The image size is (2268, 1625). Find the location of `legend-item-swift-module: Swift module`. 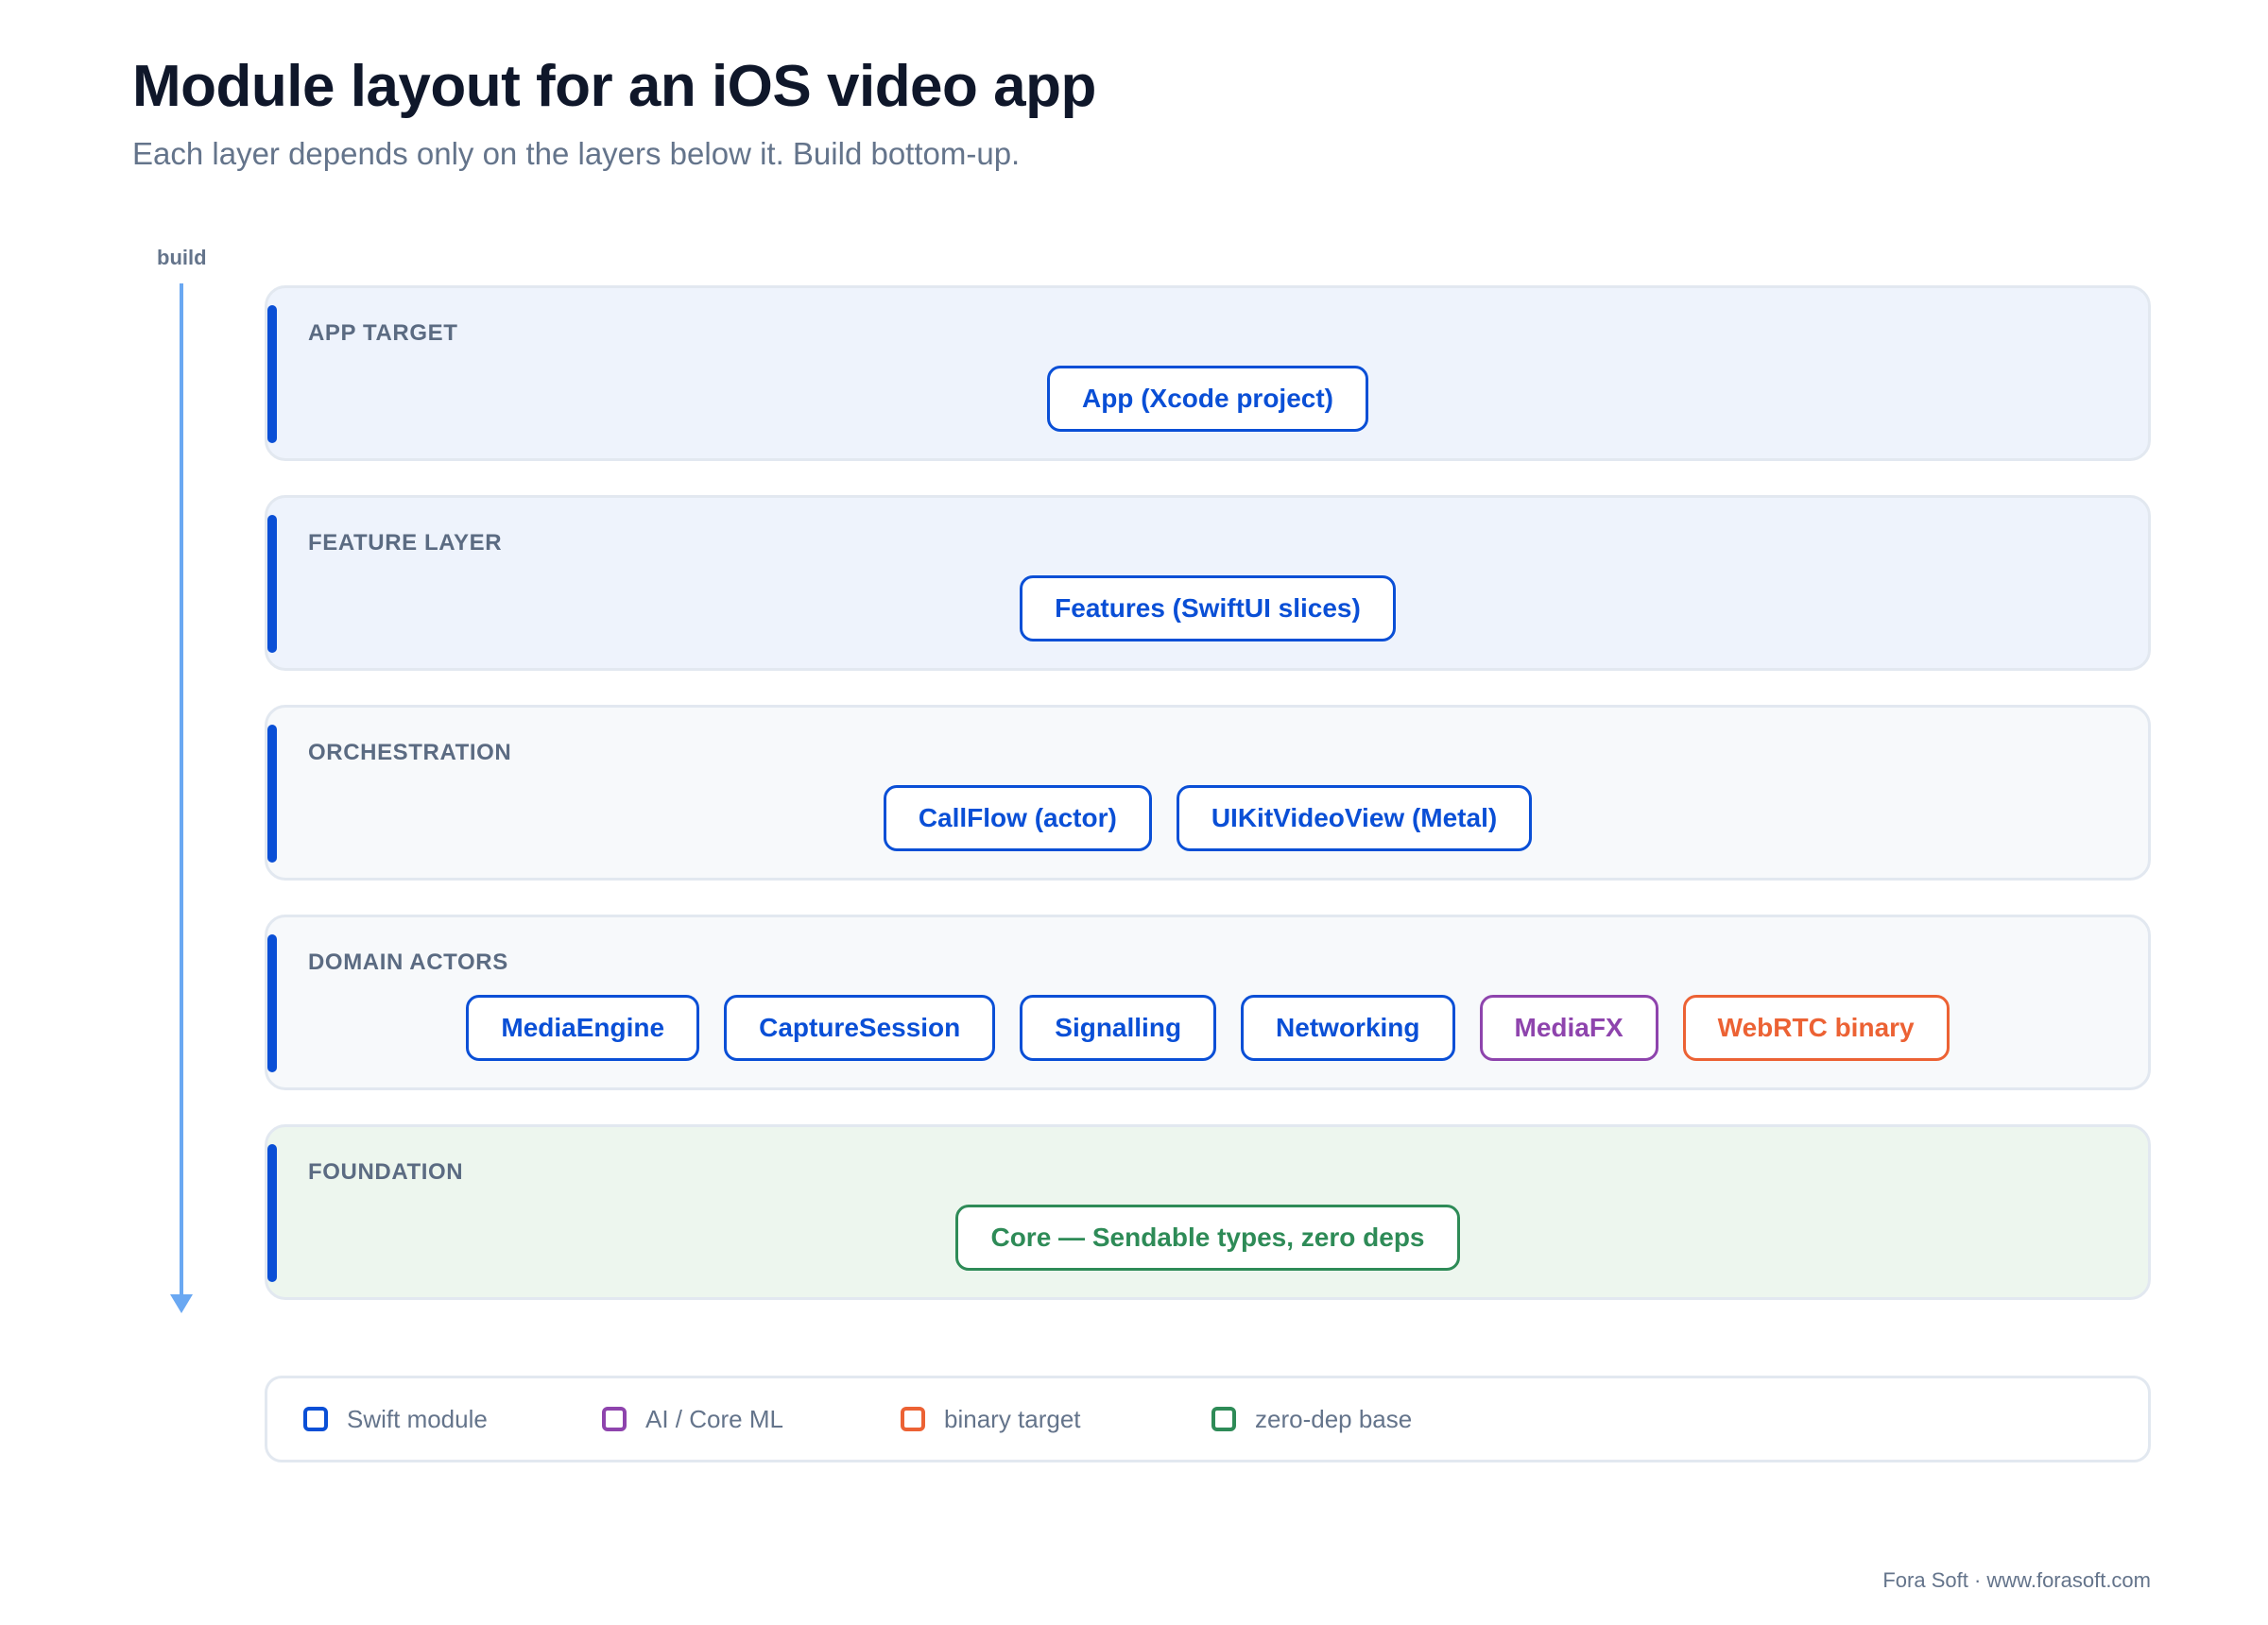

legend-item-swift-module: Swift module is located at coordinates (395, 1419).